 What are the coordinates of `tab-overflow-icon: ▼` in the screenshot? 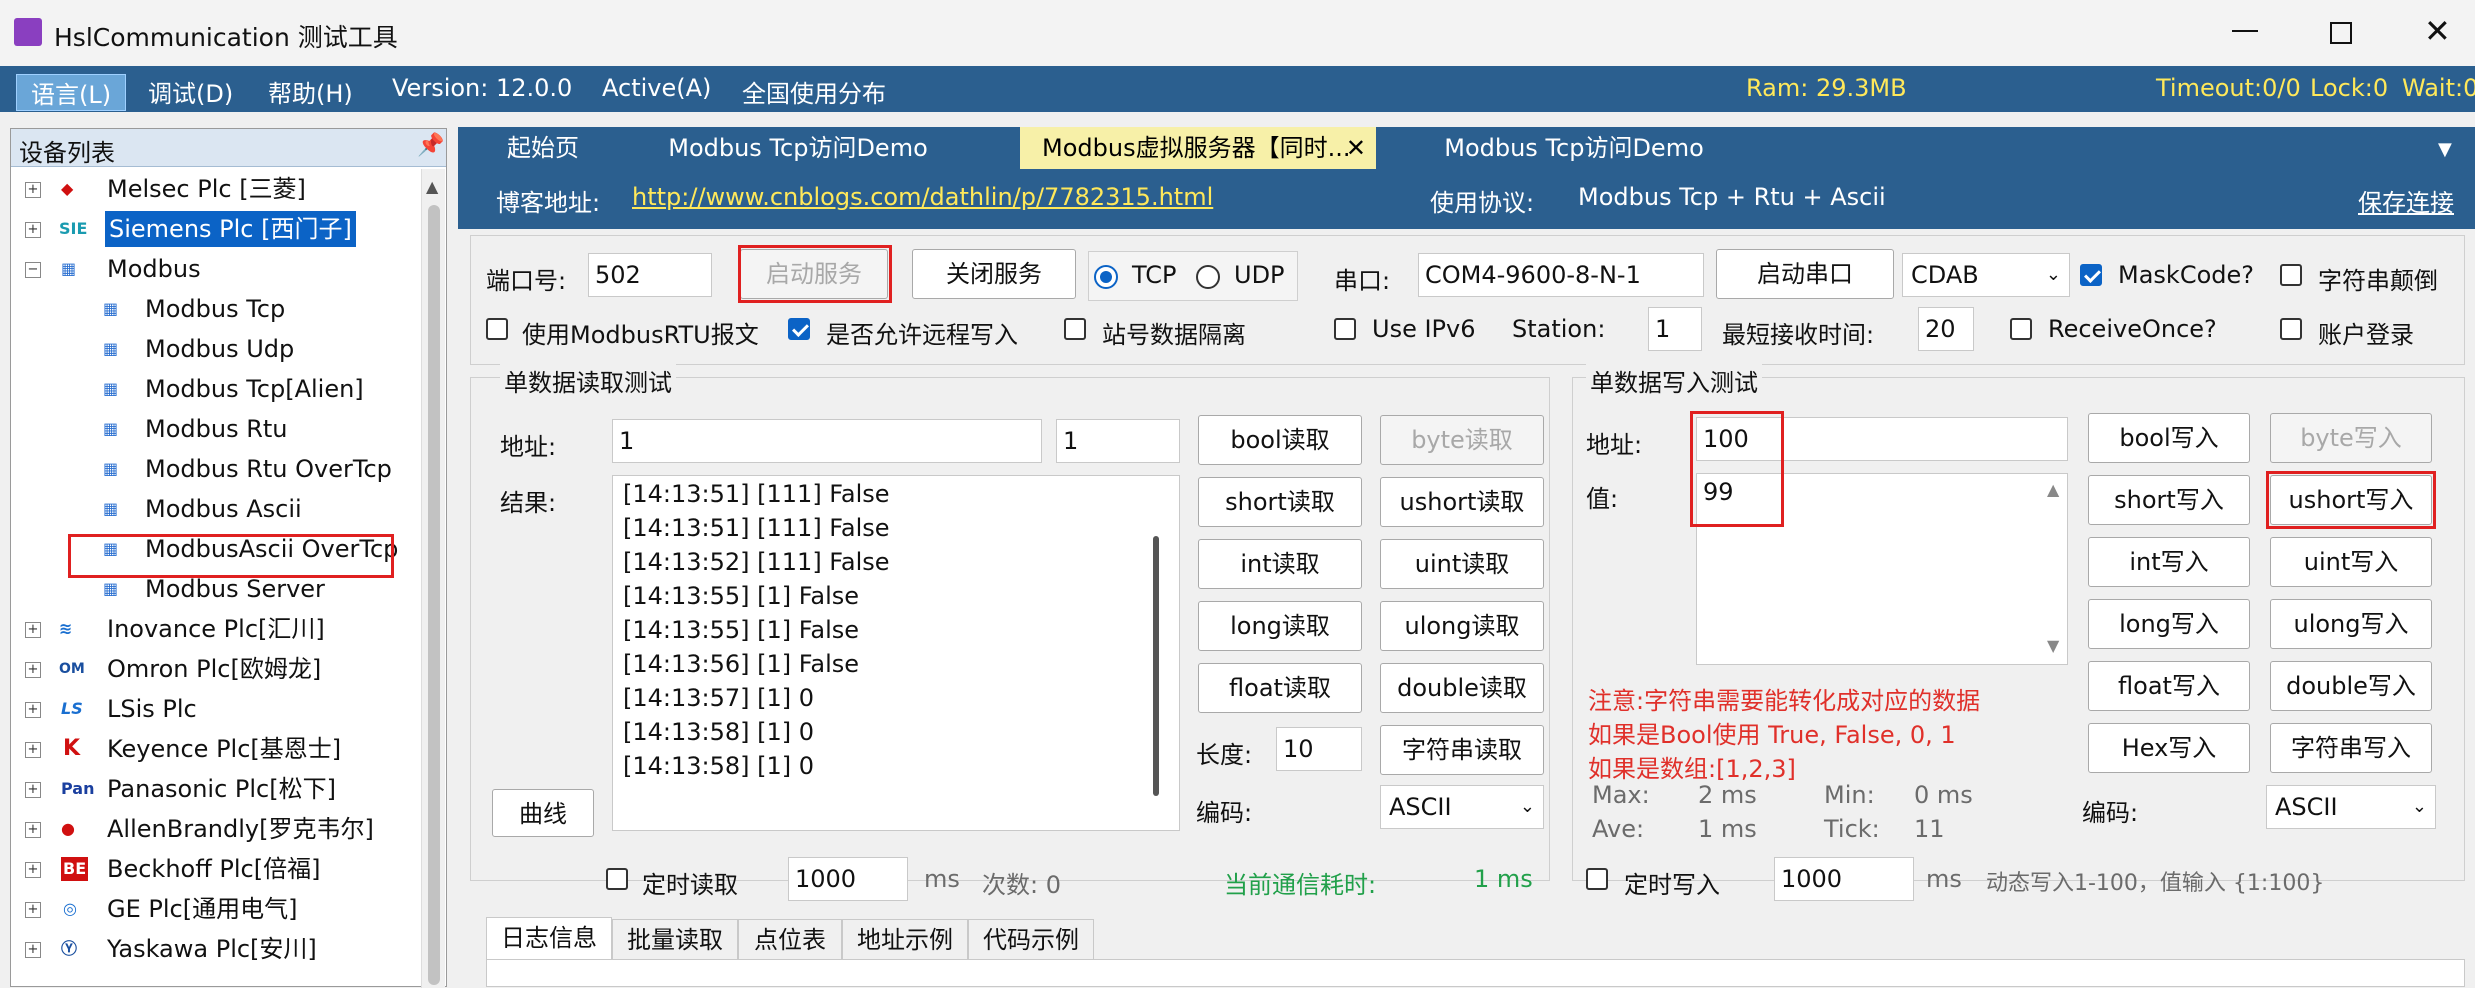 It's located at (2445, 149).